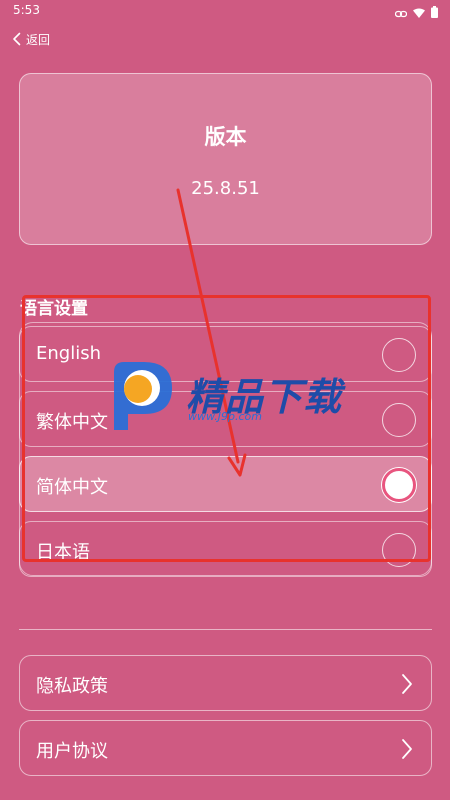  What do you see at coordinates (17, 39) in the screenshot?
I see `chevron-left-icon` at bounding box center [17, 39].